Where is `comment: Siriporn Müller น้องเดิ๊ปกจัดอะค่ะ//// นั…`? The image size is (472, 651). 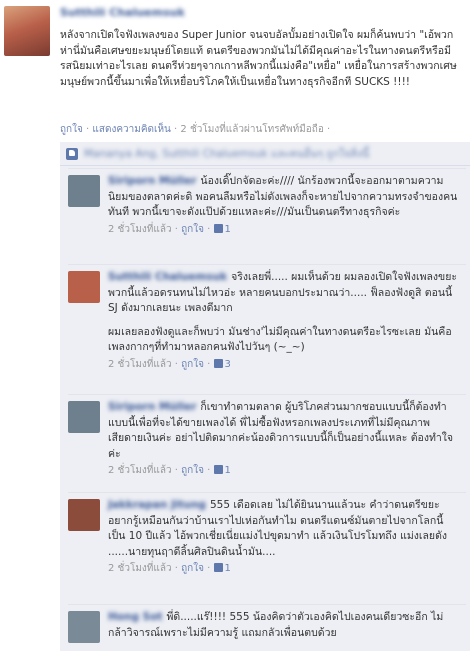
comment: Siriporn Müller น้องเดิ๊ปกจัดอะค่ะ//// นั… is located at coordinates (267, 218).